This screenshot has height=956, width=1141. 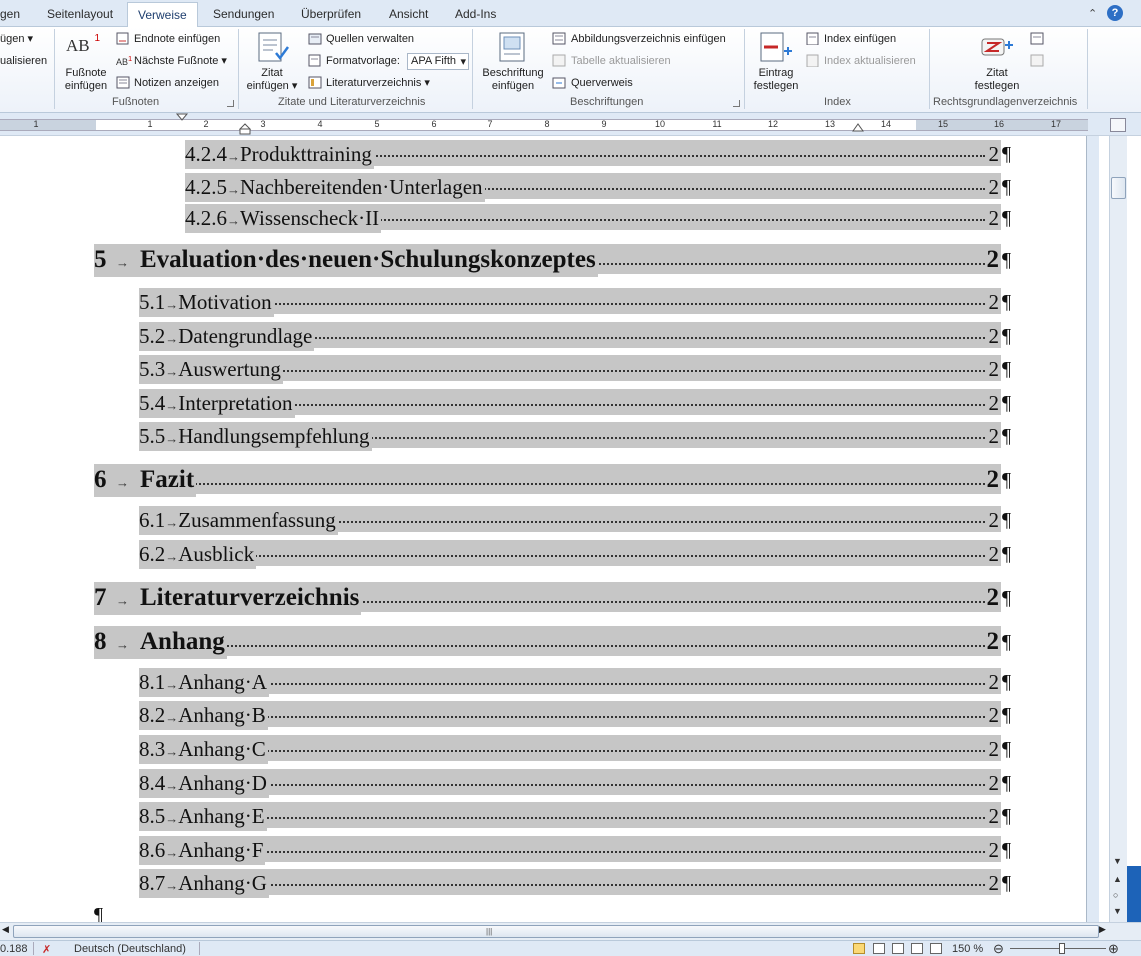 What do you see at coordinates (23, 61) in the screenshot?
I see `update-toc-button: ualisieren` at bounding box center [23, 61].